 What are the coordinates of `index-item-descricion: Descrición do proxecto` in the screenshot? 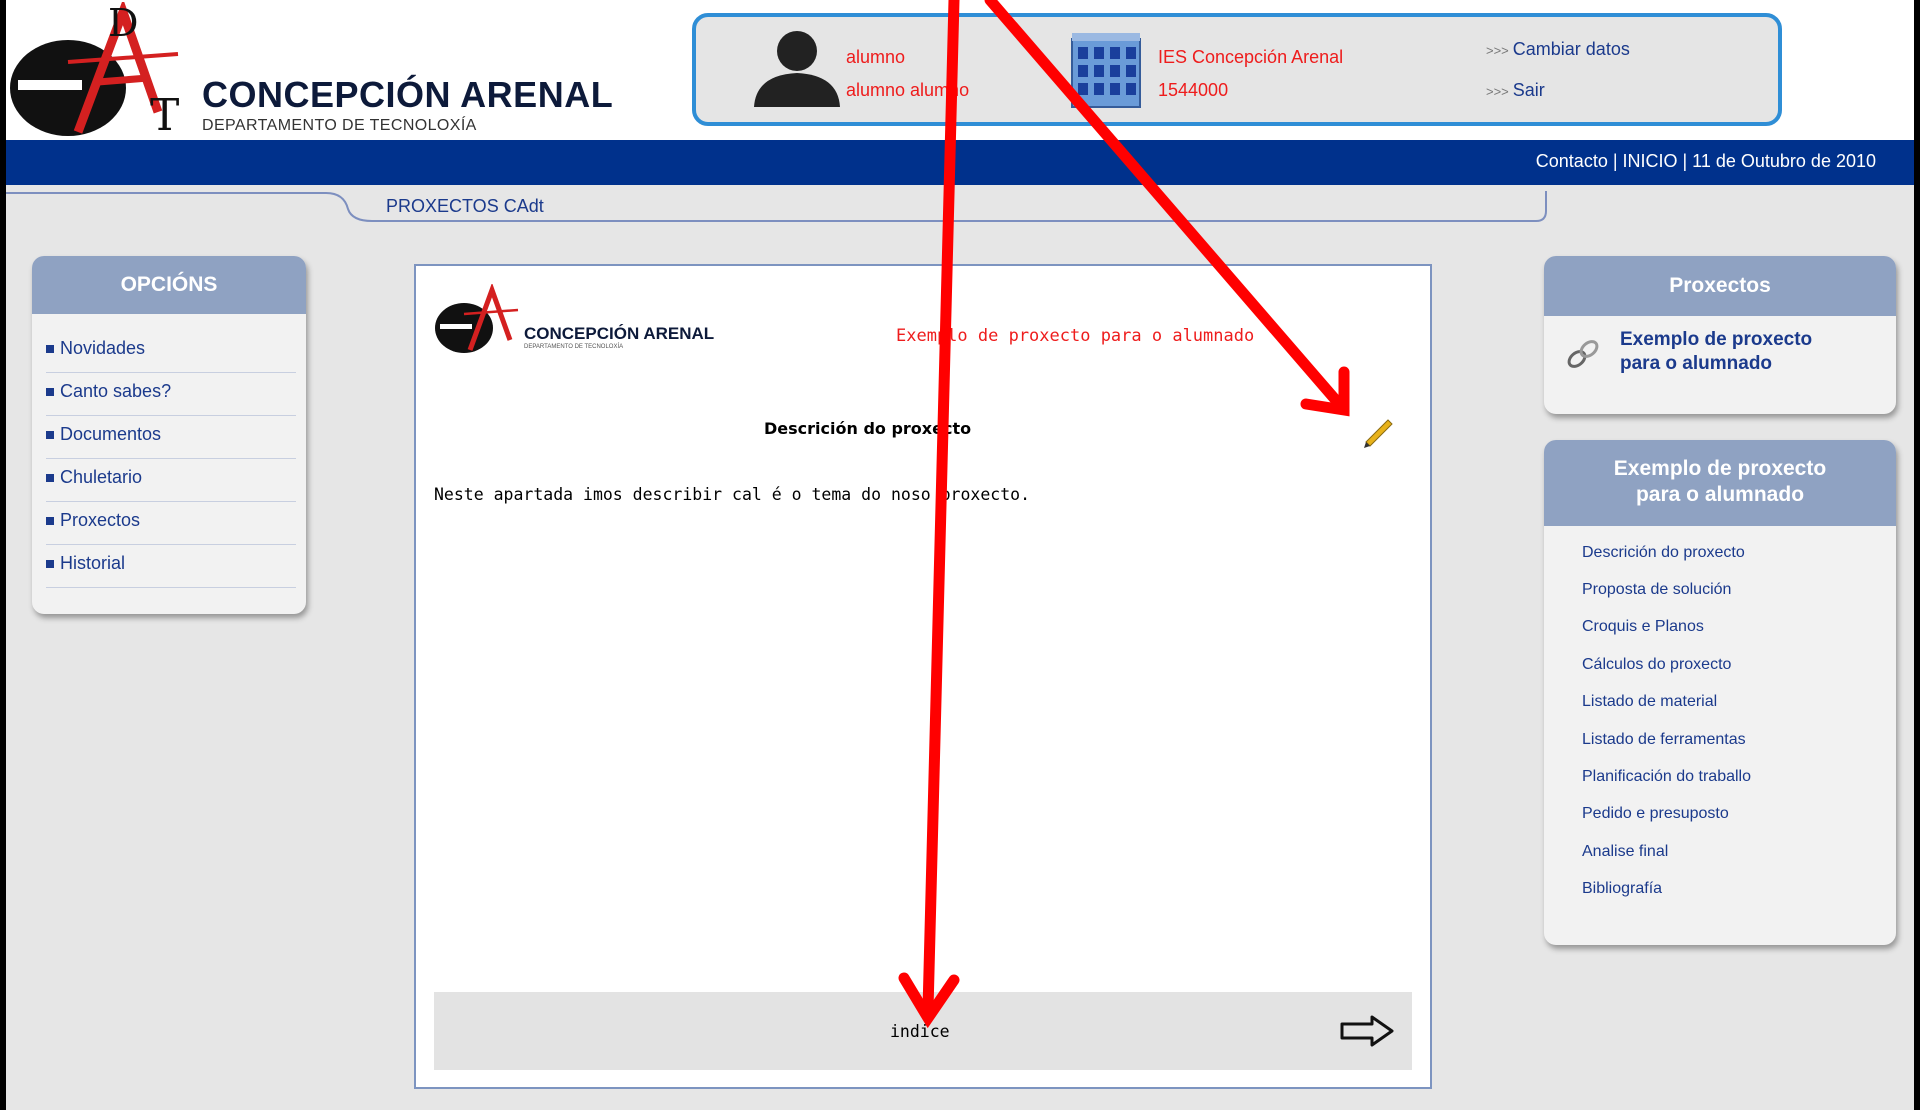 It's located at (1663, 553).